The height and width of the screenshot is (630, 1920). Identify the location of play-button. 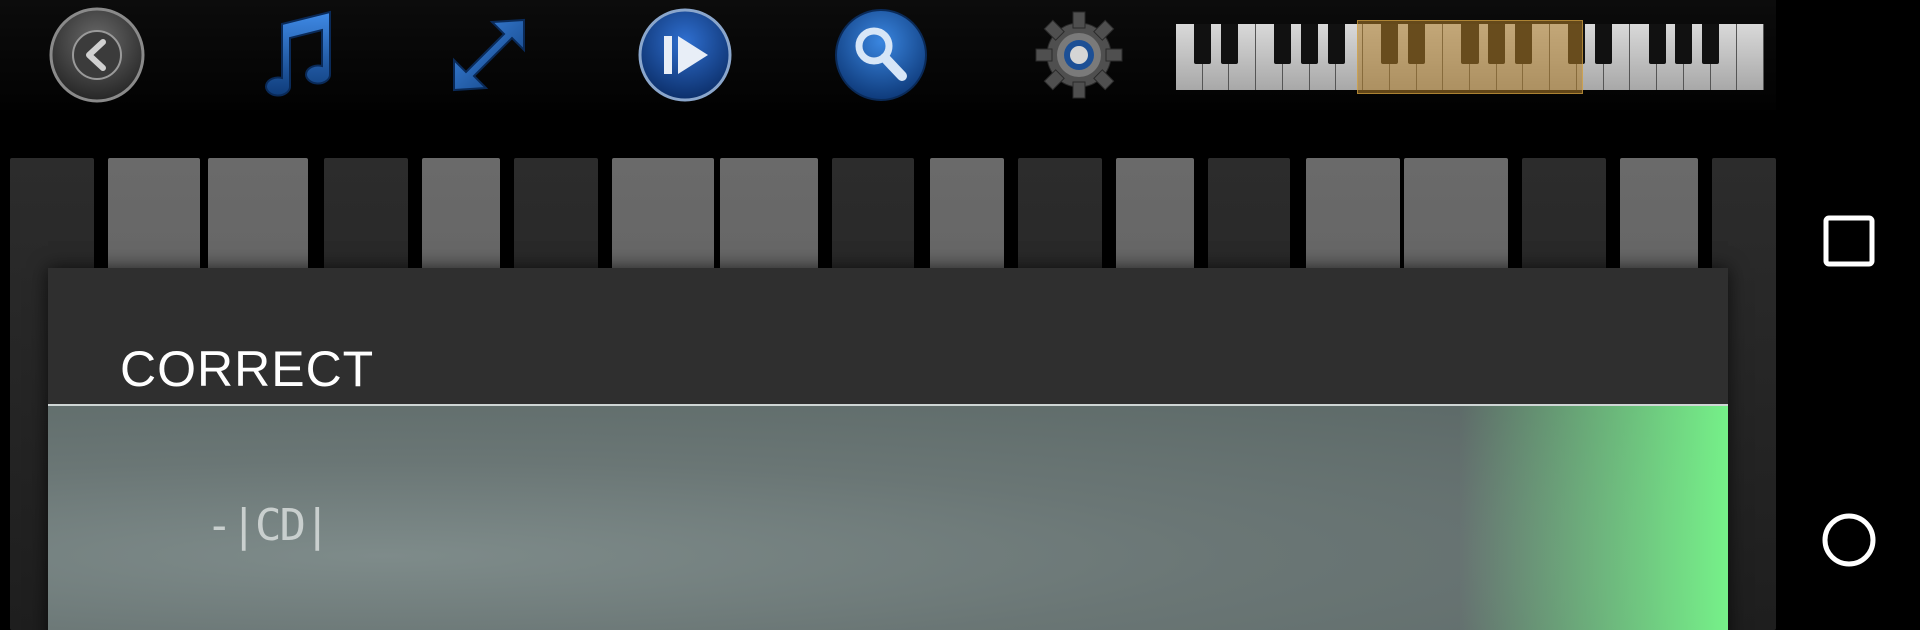
(685, 55).